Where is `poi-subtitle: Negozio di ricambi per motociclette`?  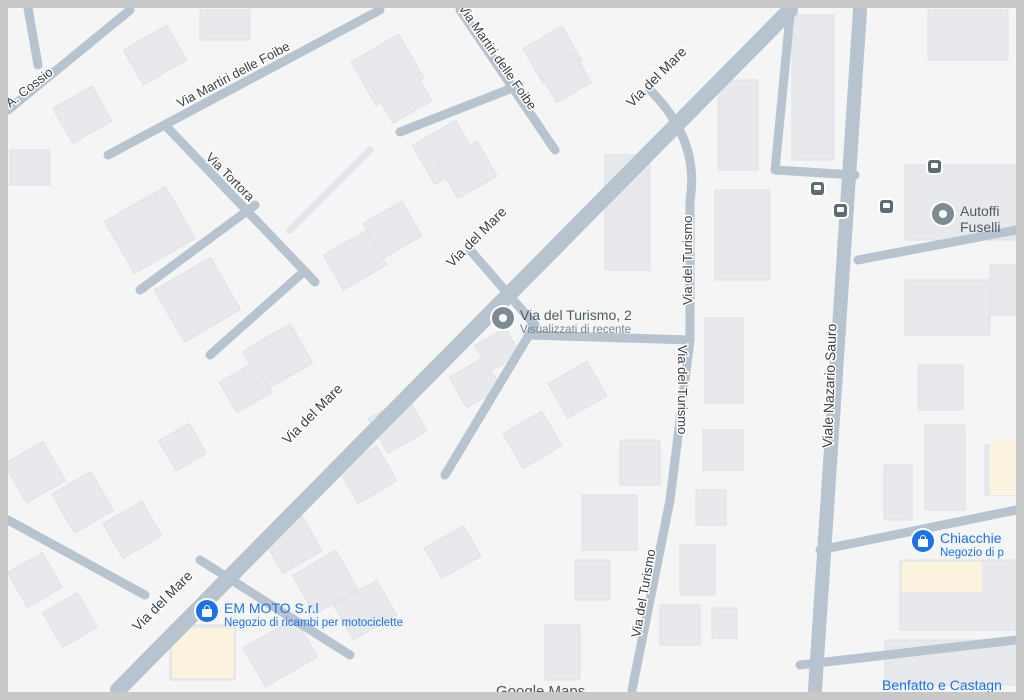 poi-subtitle: Negozio di ricambi per motociclette is located at coordinates (313, 623).